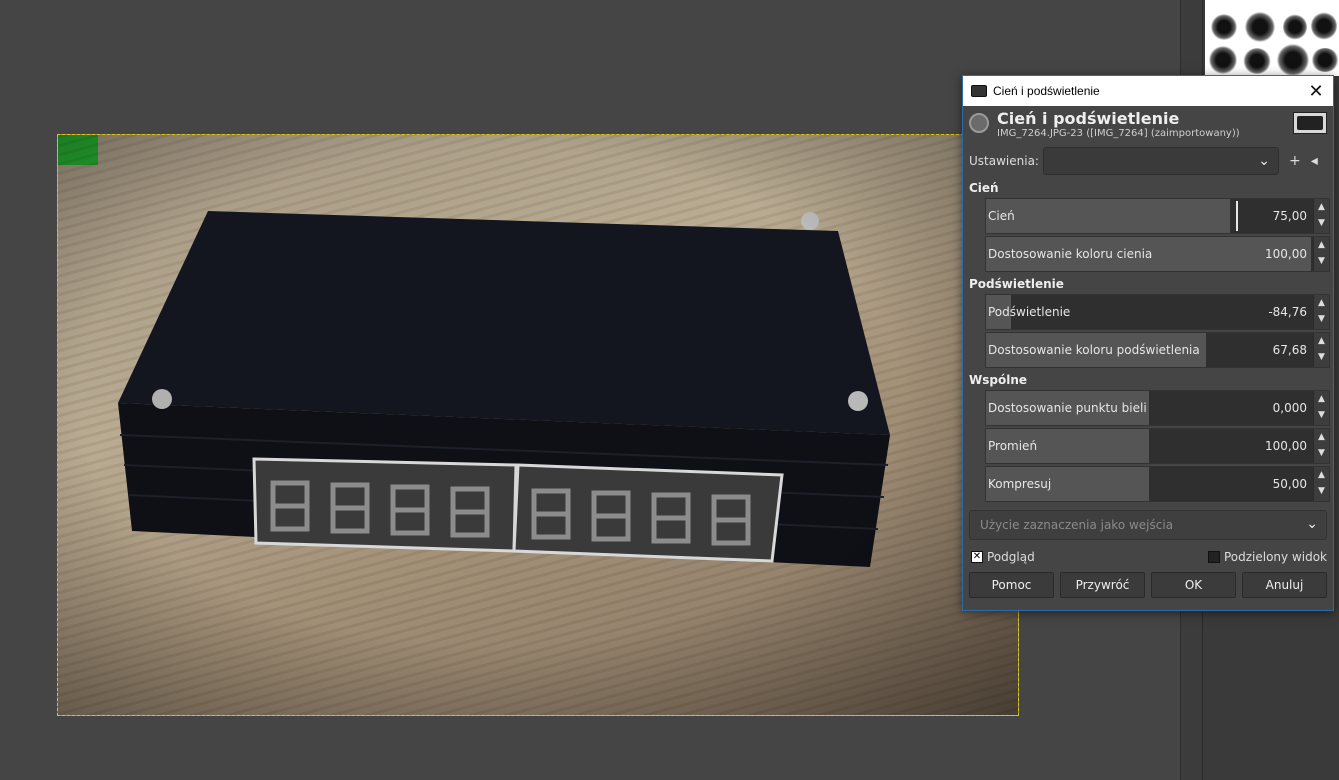 This screenshot has width=1339, height=780. What do you see at coordinates (979, 123) in the screenshot?
I see `filter-icon` at bounding box center [979, 123].